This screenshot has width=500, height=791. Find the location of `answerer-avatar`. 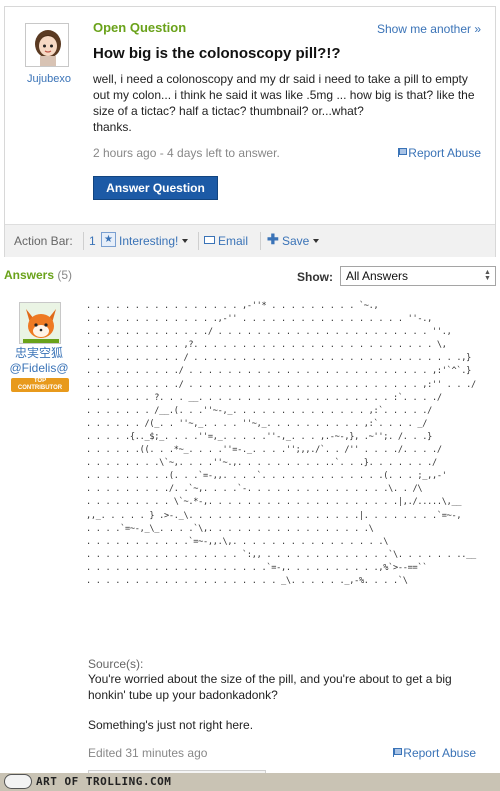

answerer-avatar is located at coordinates (40, 323).